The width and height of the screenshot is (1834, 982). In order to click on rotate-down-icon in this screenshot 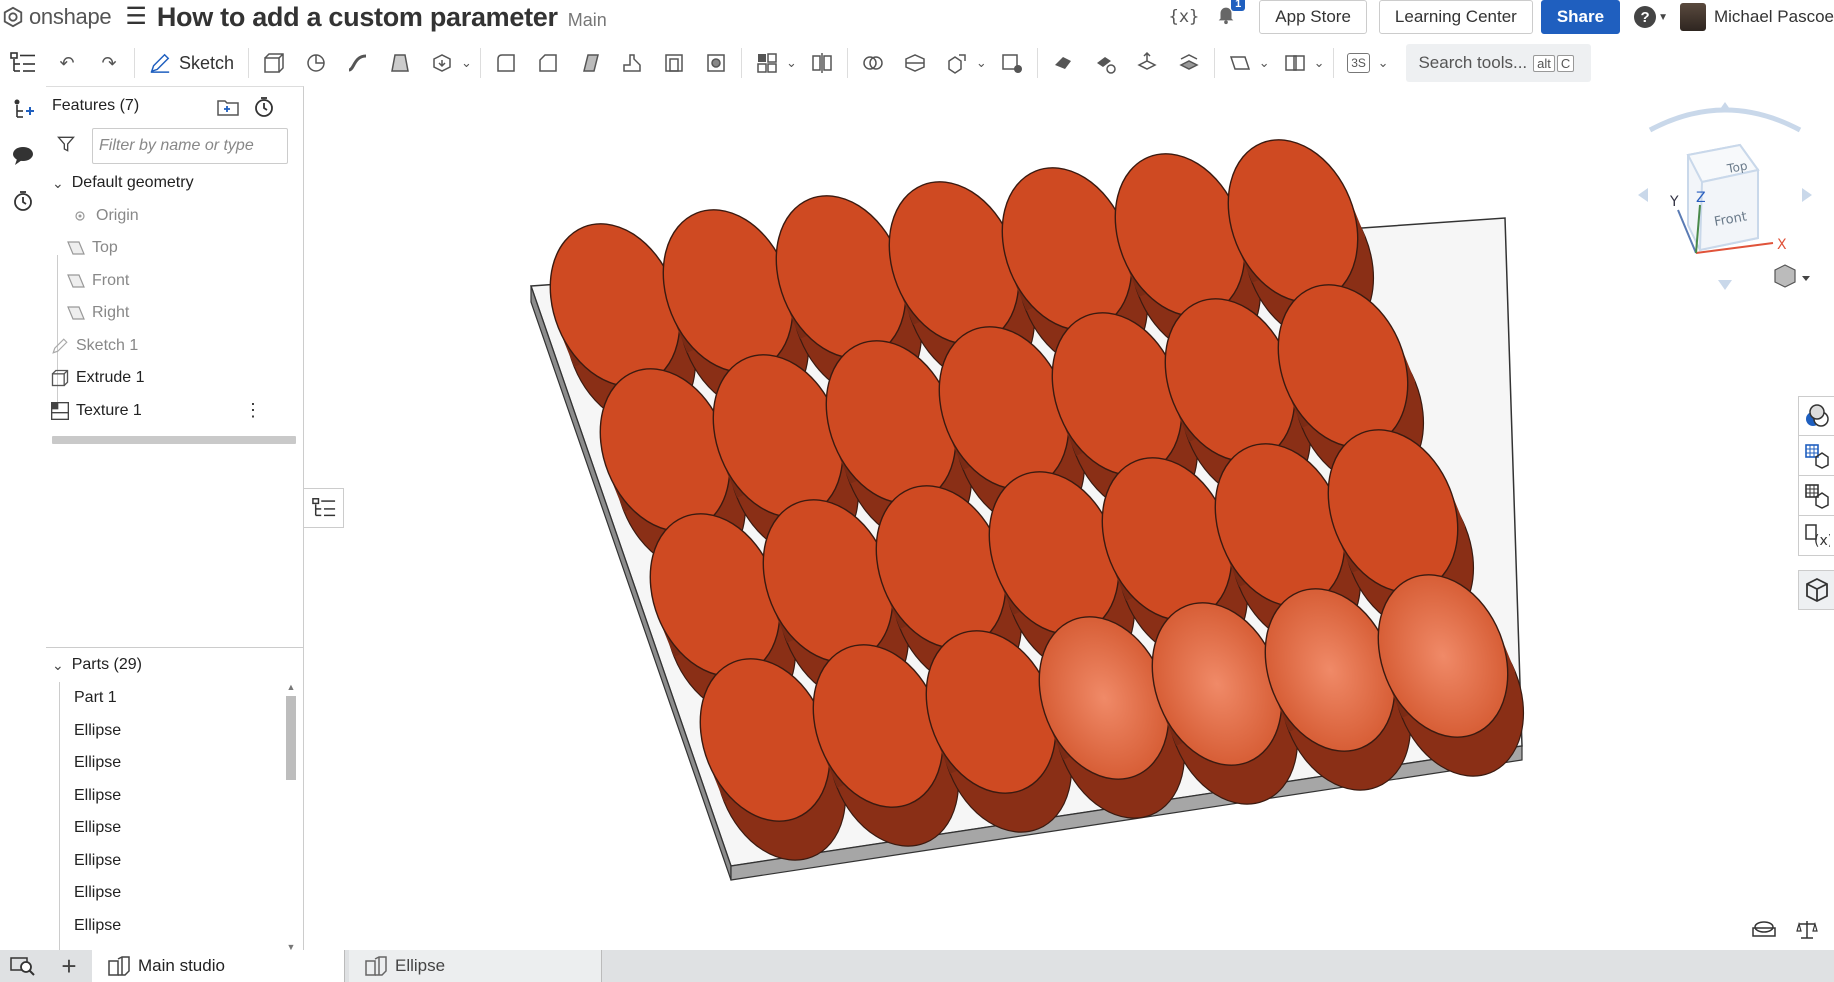, I will do `click(1725, 285)`.